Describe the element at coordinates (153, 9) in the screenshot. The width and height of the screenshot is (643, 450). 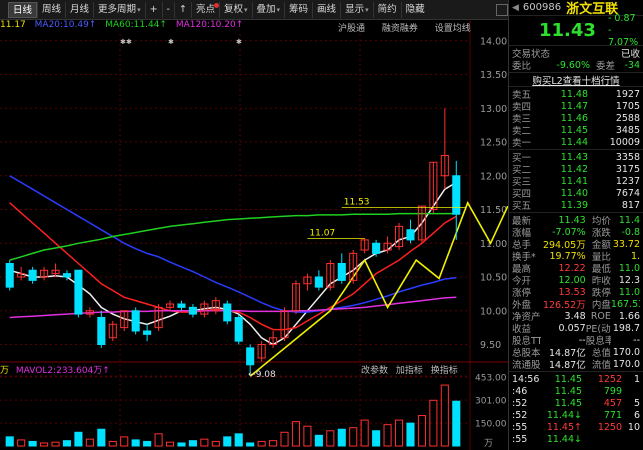
I see `toolbar-item-4: +` at that location.